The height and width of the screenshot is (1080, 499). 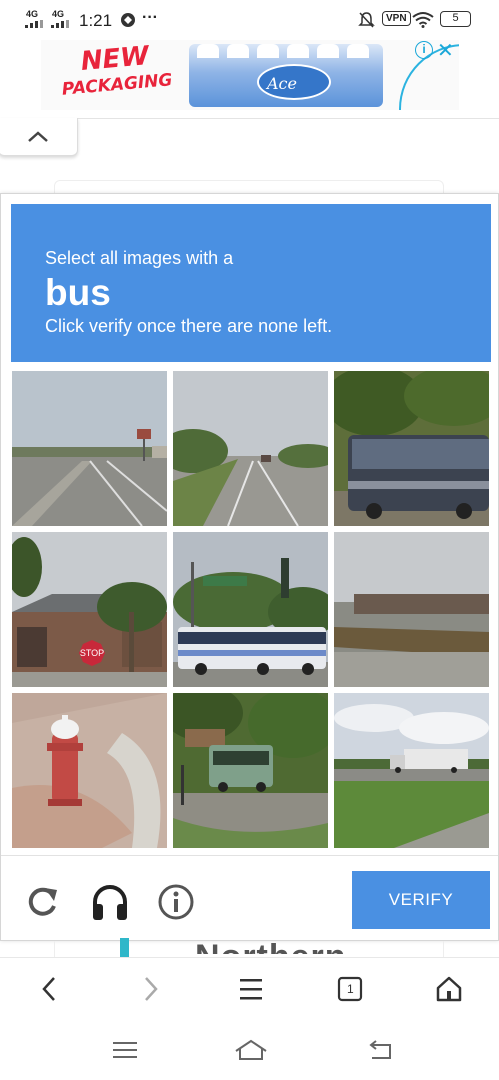 I want to click on ad-banner: NEW PACKAGING Ace, so click(x=250, y=75).